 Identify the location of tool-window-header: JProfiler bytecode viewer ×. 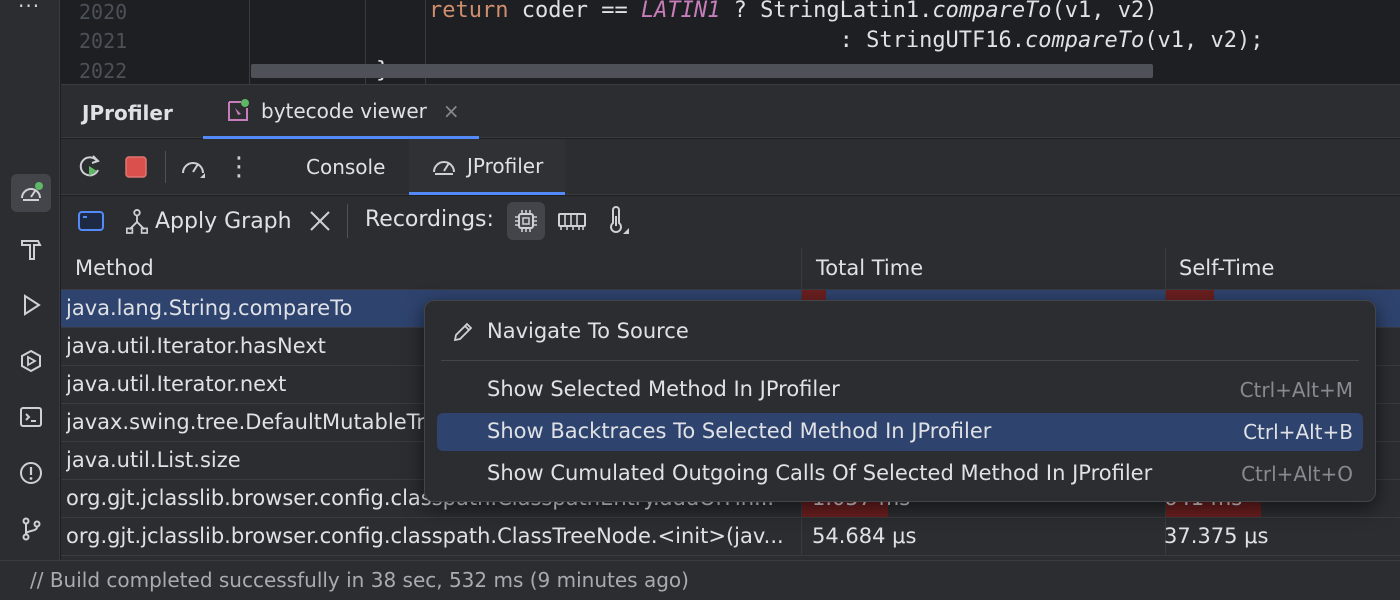
(730, 111).